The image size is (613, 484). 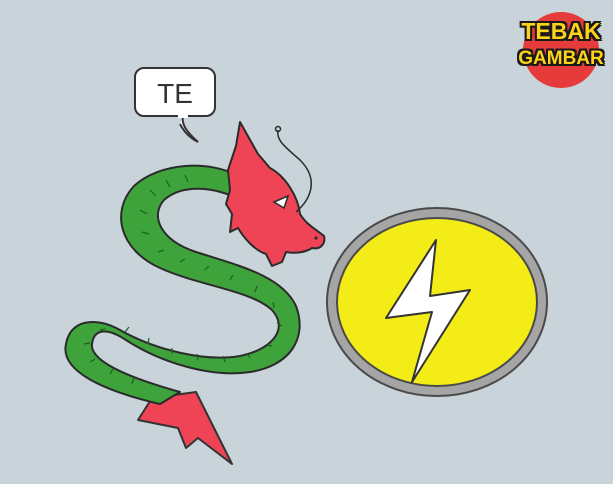 I want to click on speech-bubble: TE, so click(x=175, y=105).